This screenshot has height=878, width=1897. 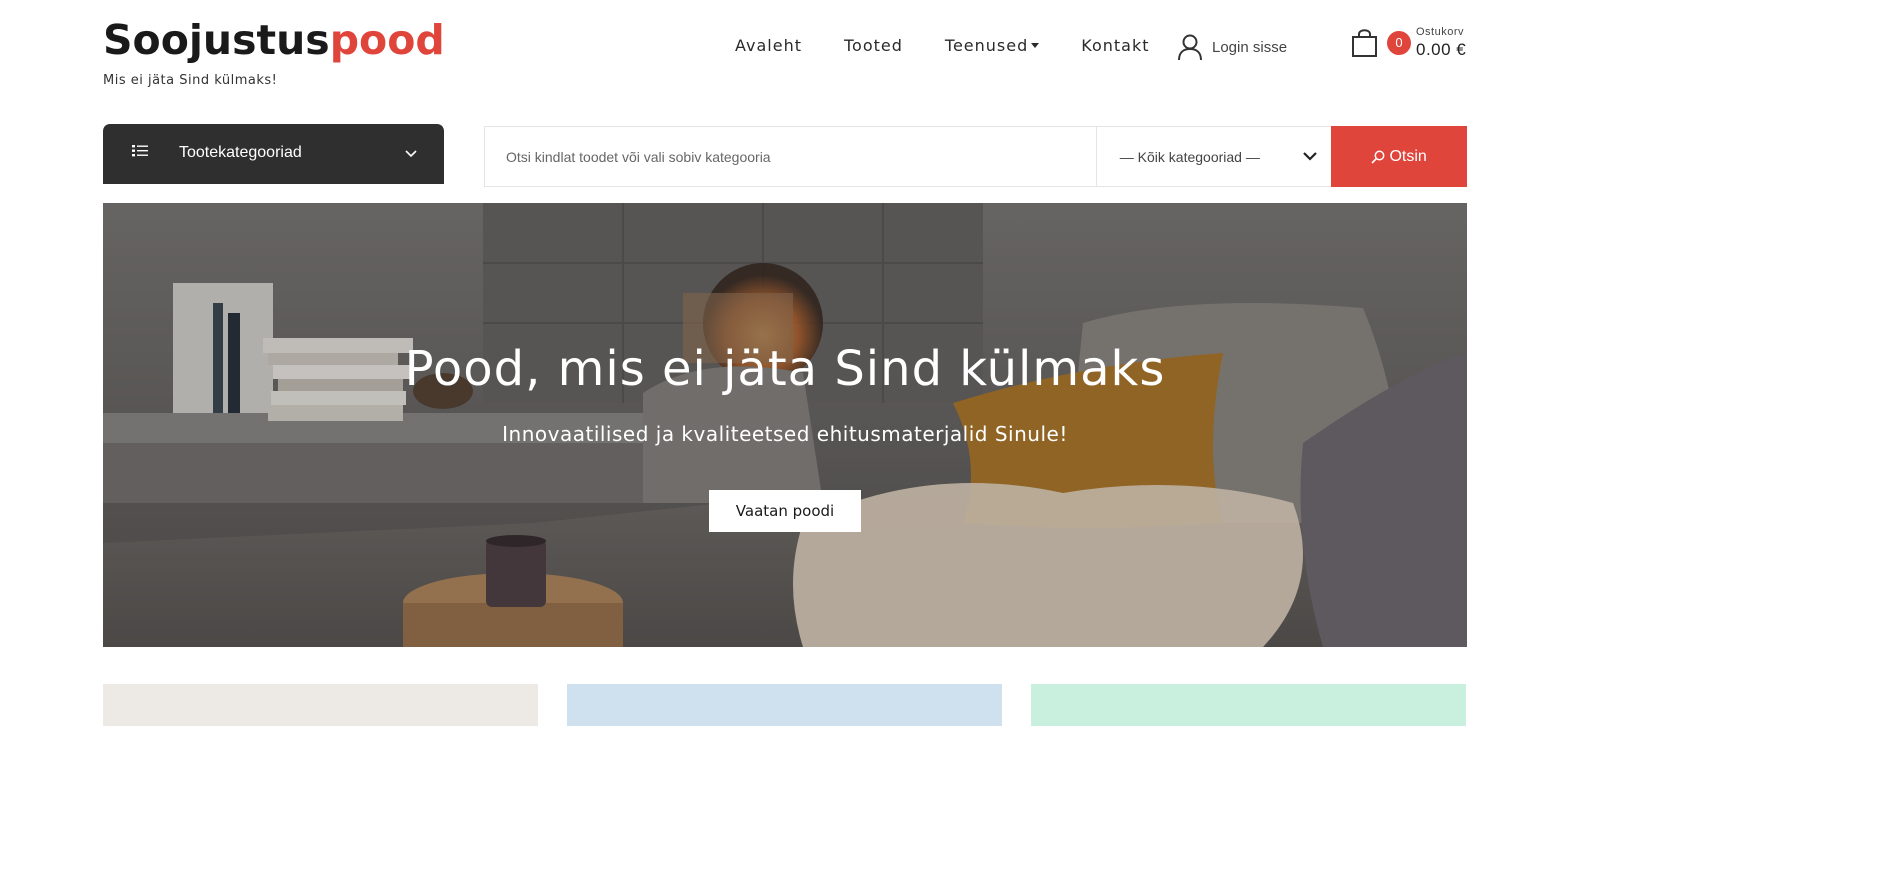 What do you see at coordinates (1035, 45) in the screenshot?
I see `caret-down-icon` at bounding box center [1035, 45].